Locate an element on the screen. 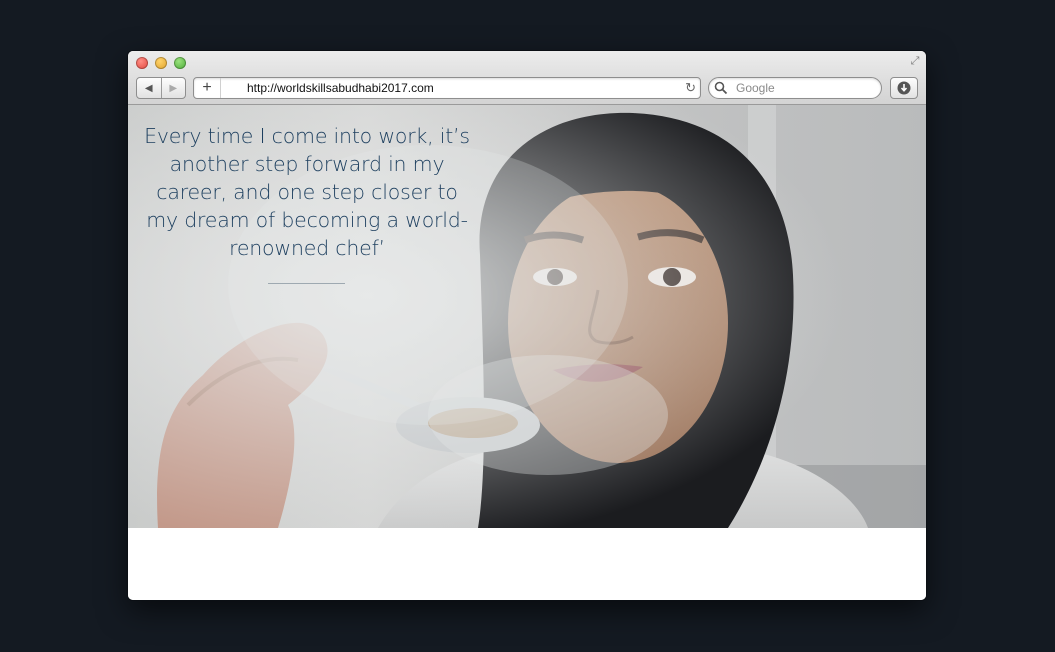 The width and height of the screenshot is (1055, 652). reload-icon: ↻ is located at coordinates (690, 88).